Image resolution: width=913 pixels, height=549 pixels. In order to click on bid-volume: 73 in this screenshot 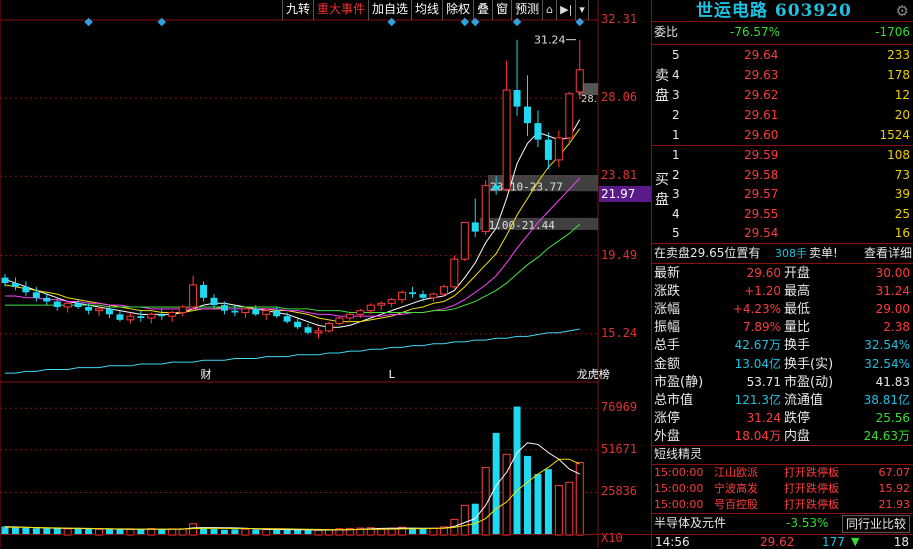, I will do `click(902, 174)`.